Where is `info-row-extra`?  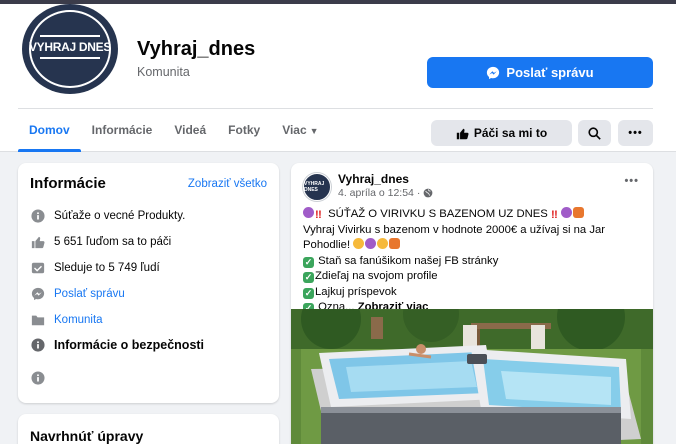
info-row-extra is located at coordinates (37, 377).